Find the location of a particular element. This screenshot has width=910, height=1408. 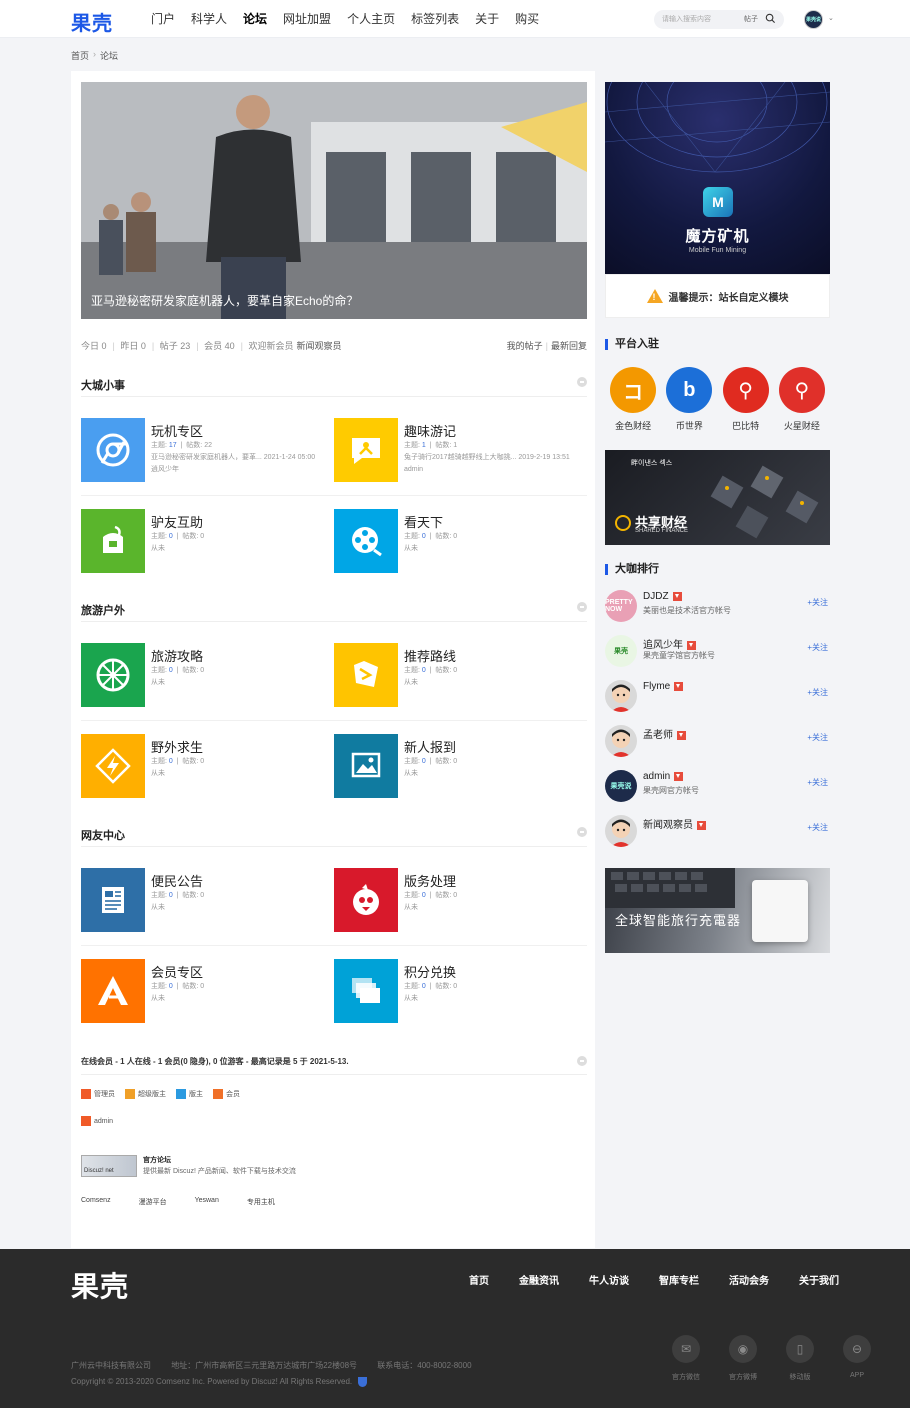

forum-name: 版务处理 is located at coordinates (430, 880).